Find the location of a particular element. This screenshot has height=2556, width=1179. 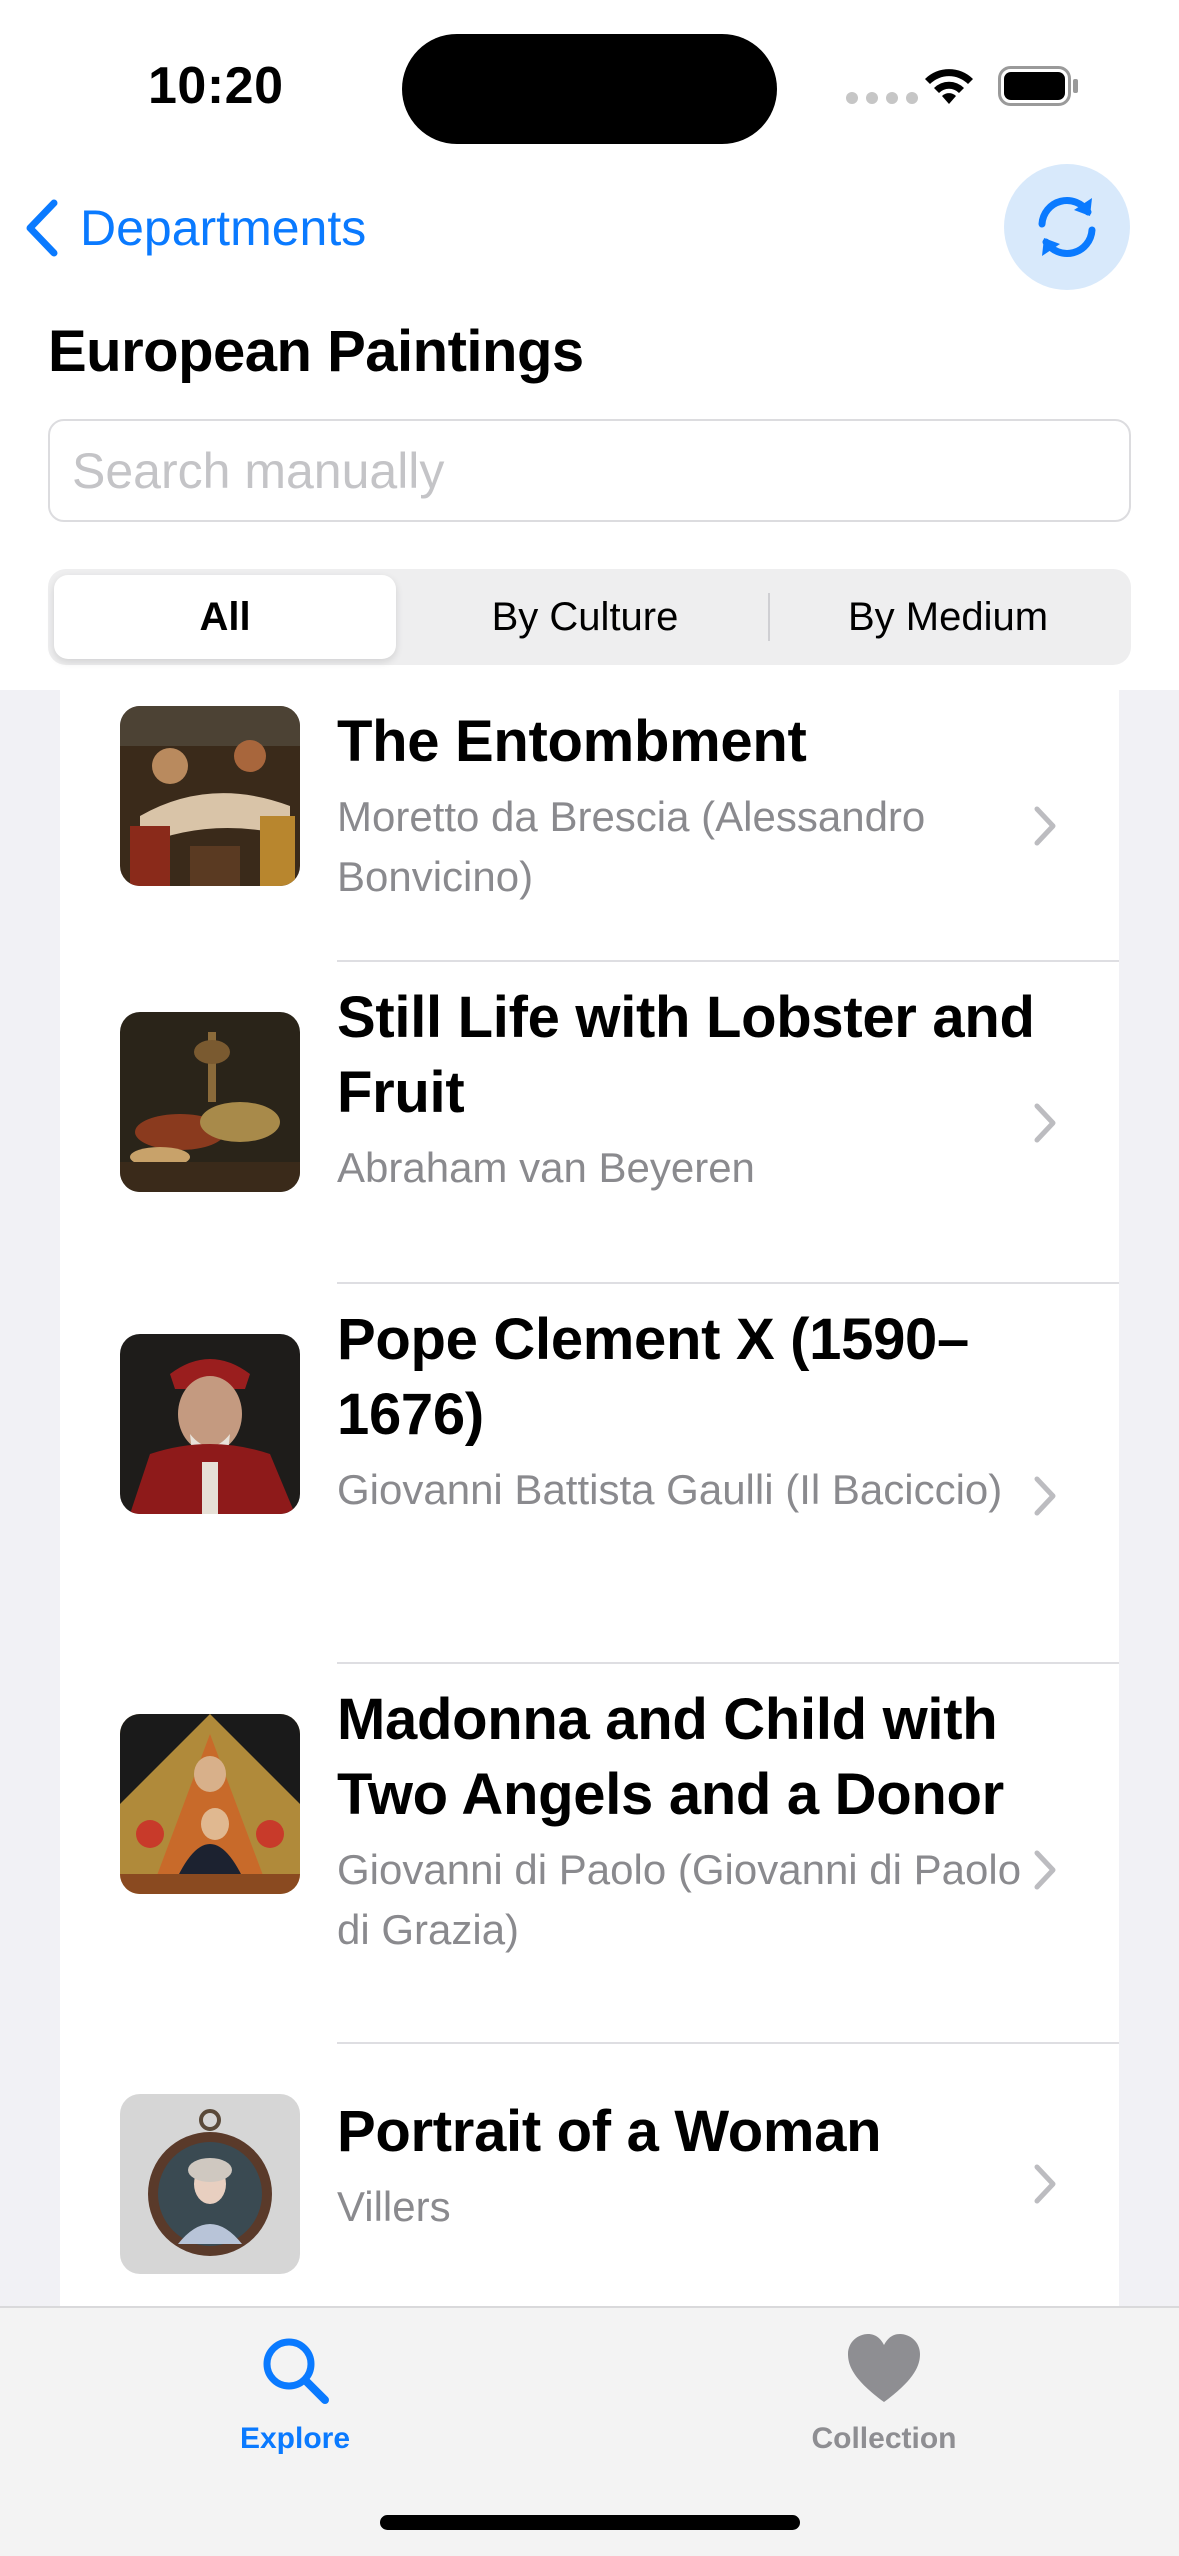

tab-explore-label: Explore is located at coordinates (295, 2438).